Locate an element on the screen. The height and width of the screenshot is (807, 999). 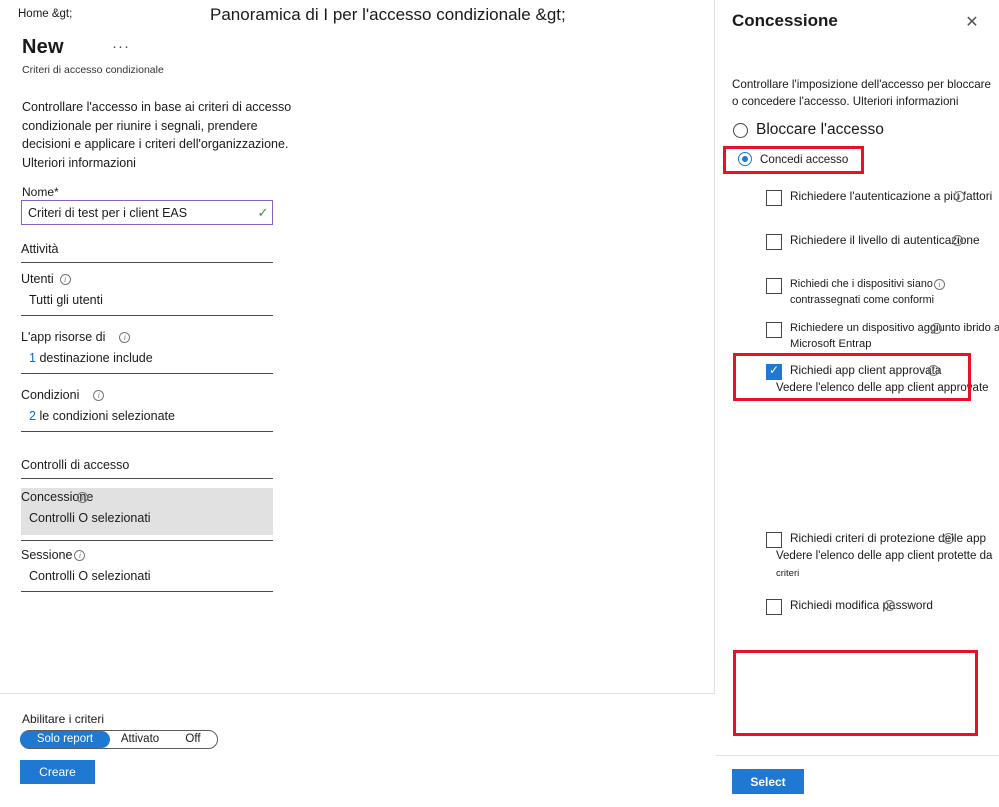
radio-grant-access-label: Concedi accesso is located at coordinates (804, 159).